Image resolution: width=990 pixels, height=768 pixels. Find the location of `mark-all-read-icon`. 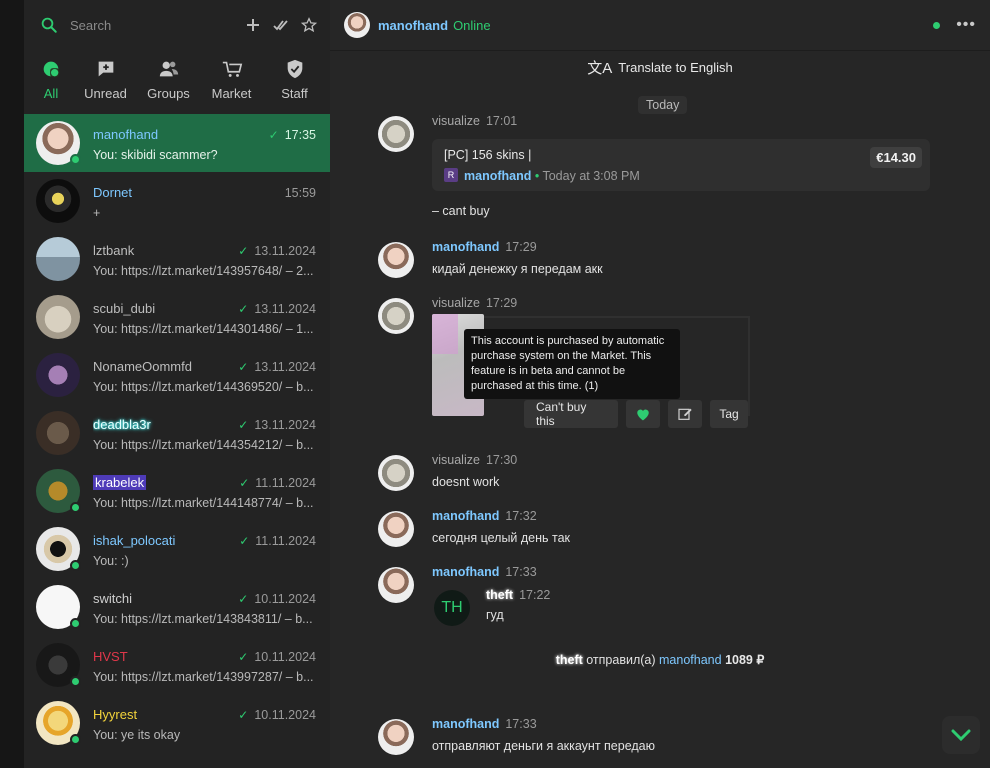

mark-all-read-icon is located at coordinates (281, 25).